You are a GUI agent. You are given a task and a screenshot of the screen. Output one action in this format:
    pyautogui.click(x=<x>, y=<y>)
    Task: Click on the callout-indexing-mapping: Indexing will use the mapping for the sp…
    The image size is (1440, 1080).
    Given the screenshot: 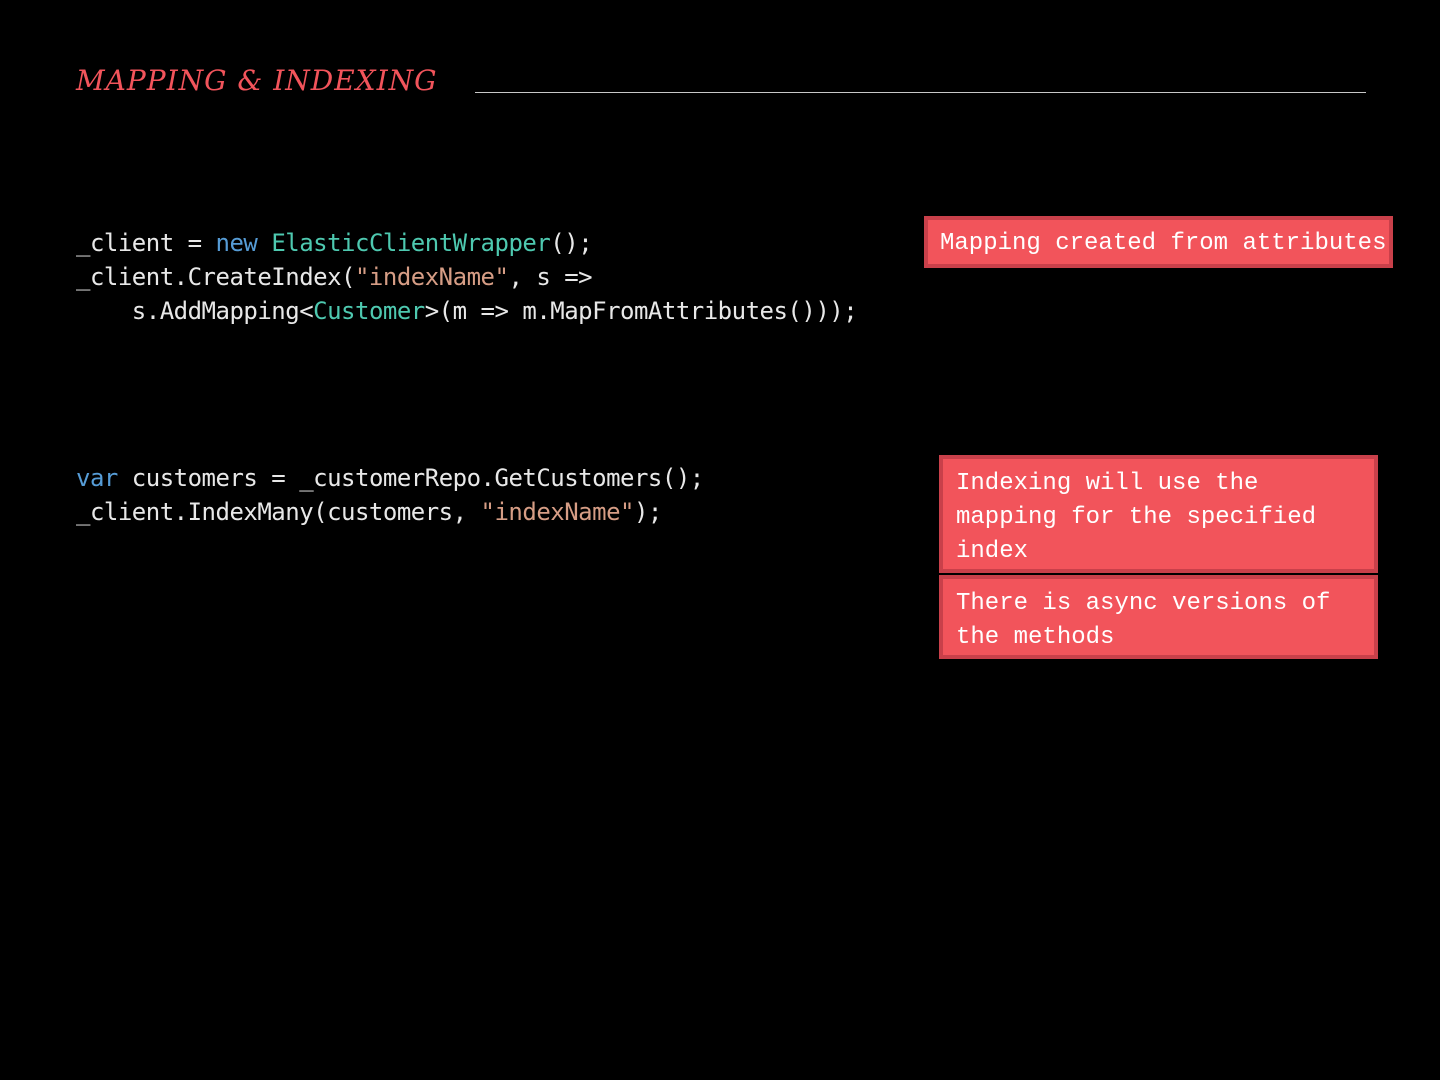 What is the action you would take?
    pyautogui.click(x=1158, y=514)
    